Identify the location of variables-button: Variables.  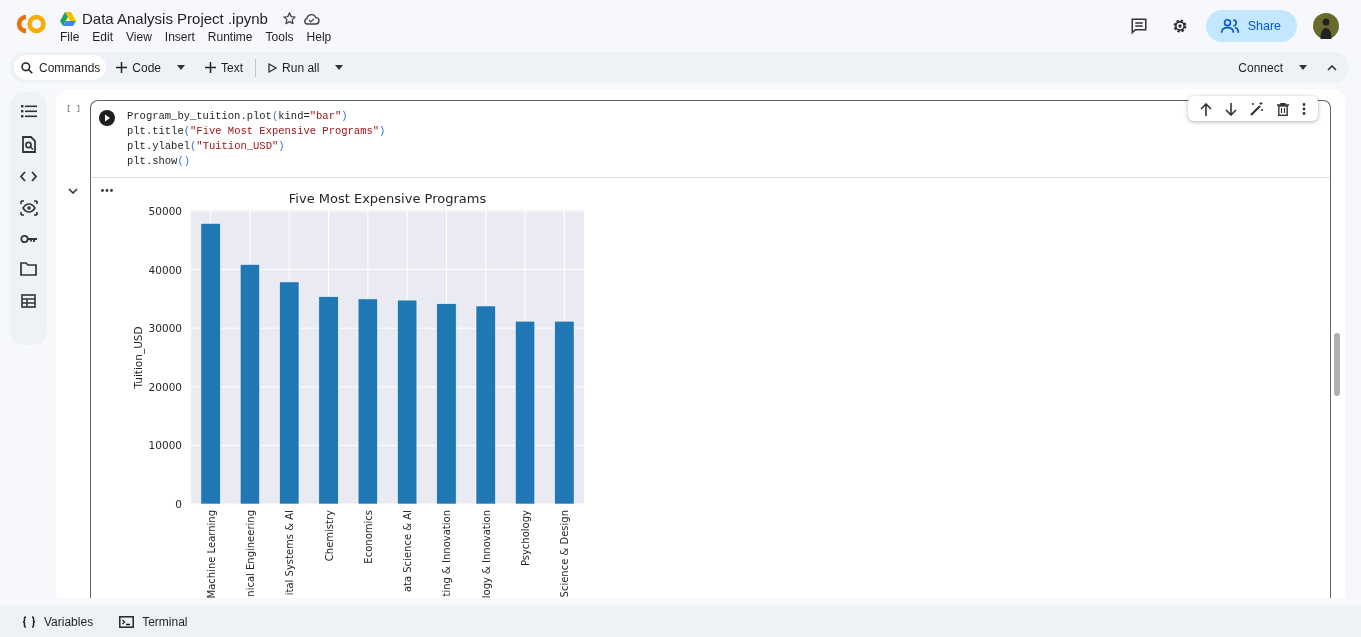
(58, 621).